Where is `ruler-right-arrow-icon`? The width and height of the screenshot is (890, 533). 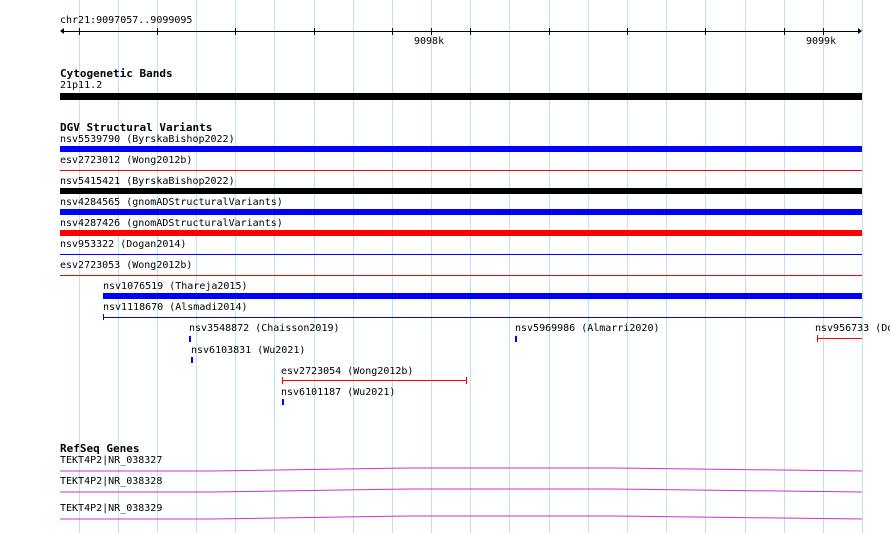
ruler-right-arrow-icon is located at coordinates (860, 31).